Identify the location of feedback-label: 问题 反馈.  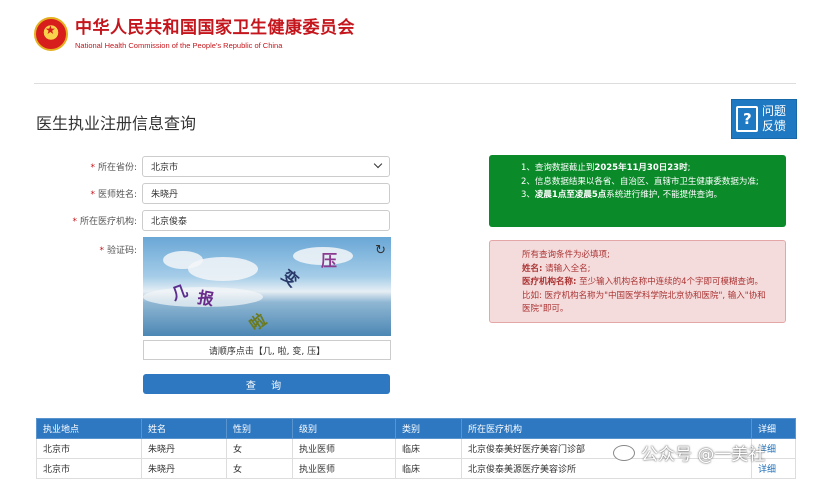
(774, 119).